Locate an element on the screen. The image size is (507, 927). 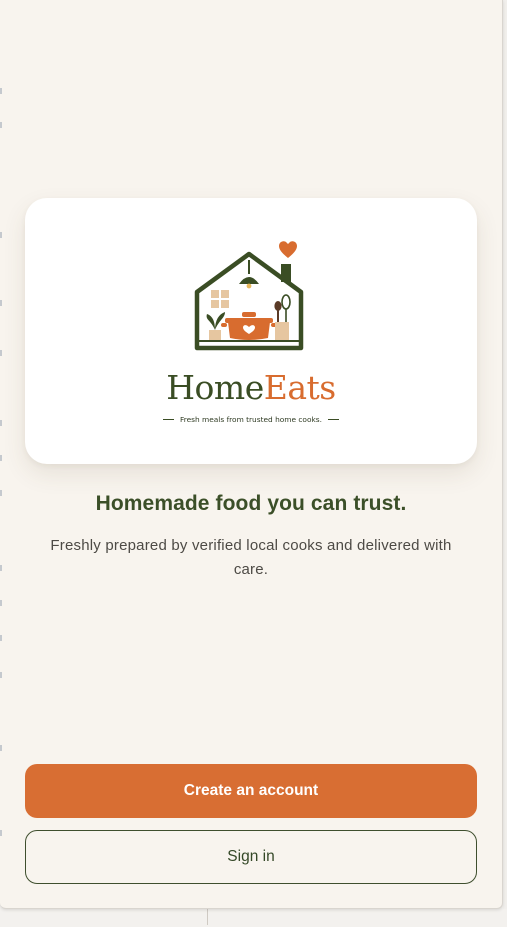
create-account-button: Create an account is located at coordinates (251, 791).